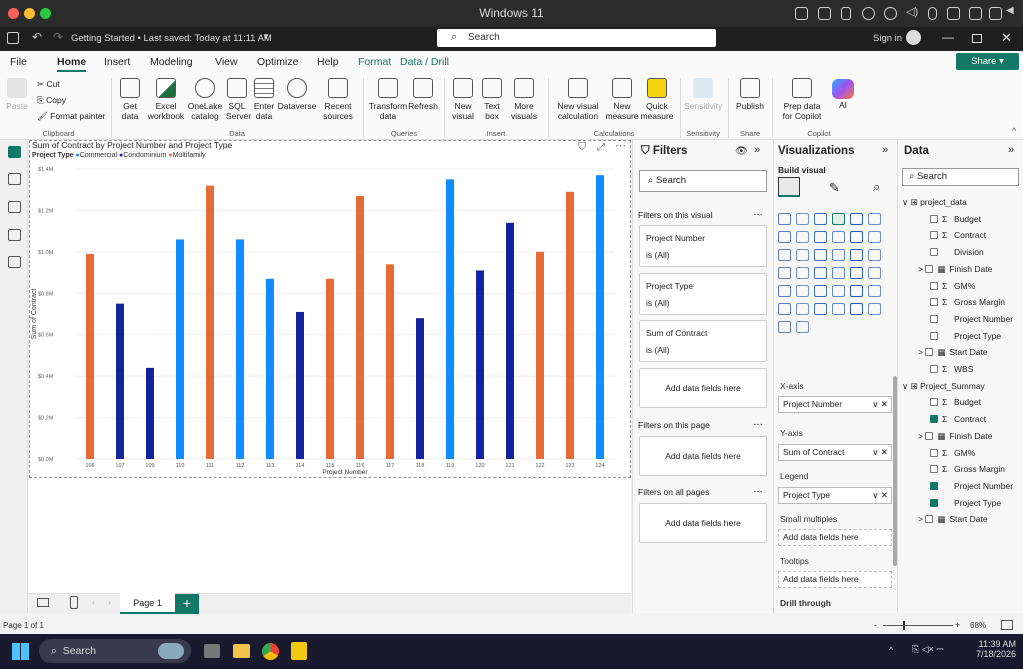 Image resolution: width=1023 pixels, height=669 pixels. What do you see at coordinates (953, 13) in the screenshot?
I see `printer-icon` at bounding box center [953, 13].